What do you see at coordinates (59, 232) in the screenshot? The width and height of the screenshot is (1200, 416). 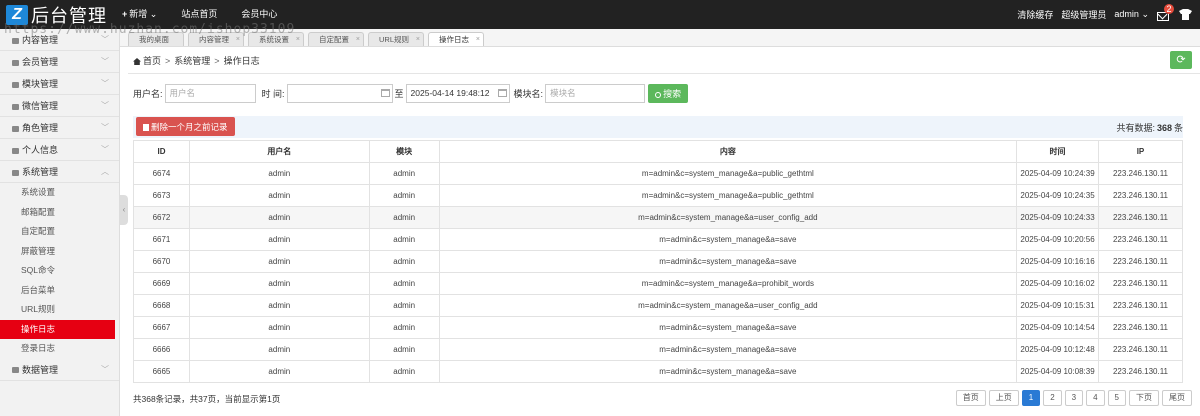 I see `sidebar-sub-custom-config: 自定配置` at bounding box center [59, 232].